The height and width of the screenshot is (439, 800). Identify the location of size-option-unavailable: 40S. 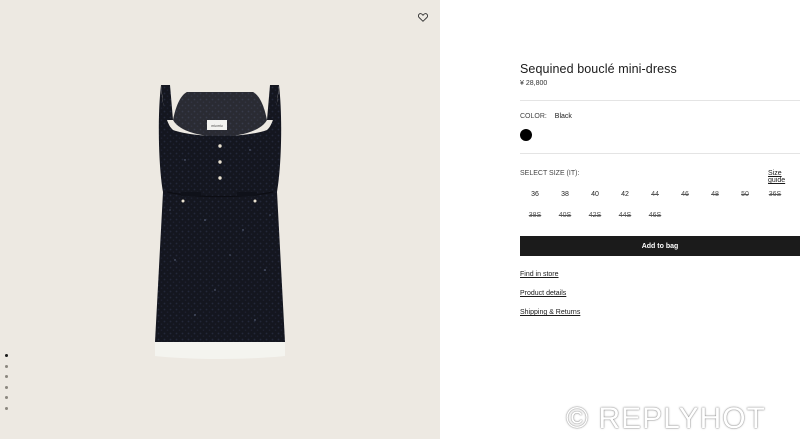
(565, 215).